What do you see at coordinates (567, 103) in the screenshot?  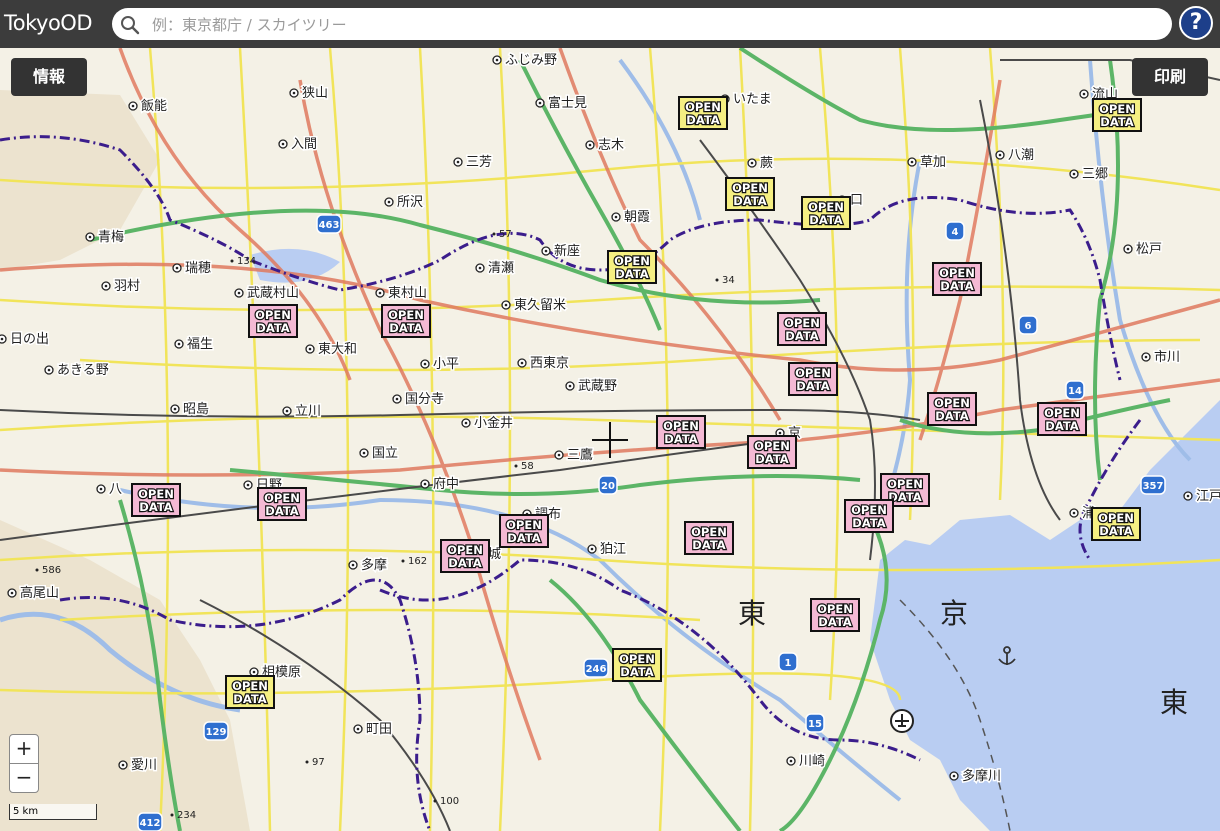 I see `place-name: 富士見` at bounding box center [567, 103].